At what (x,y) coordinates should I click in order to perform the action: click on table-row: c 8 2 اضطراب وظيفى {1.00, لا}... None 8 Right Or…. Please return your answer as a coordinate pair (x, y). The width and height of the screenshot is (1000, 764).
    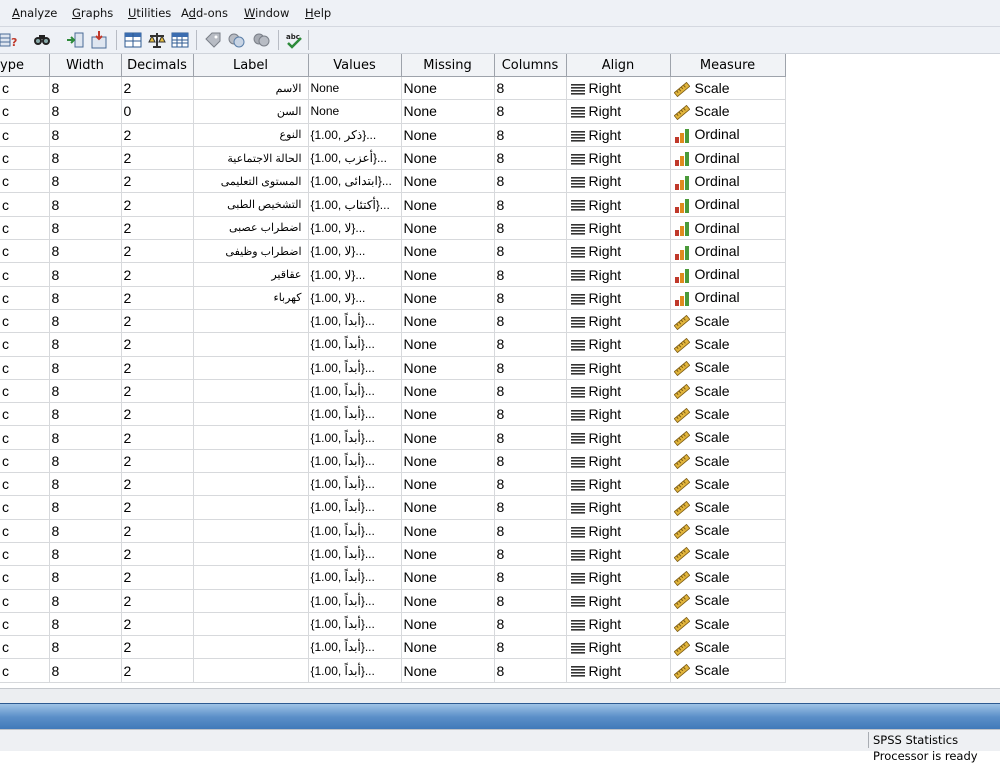
    Looking at the image, I should click on (393, 251).